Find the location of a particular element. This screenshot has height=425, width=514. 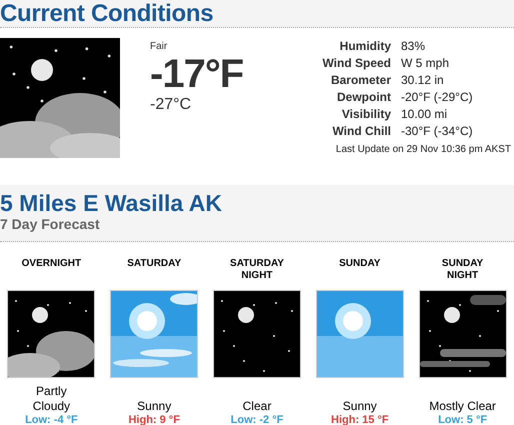

last-update-text: Last Update on 29 Nov 10:36 pm AKST is located at coordinates (423, 149).